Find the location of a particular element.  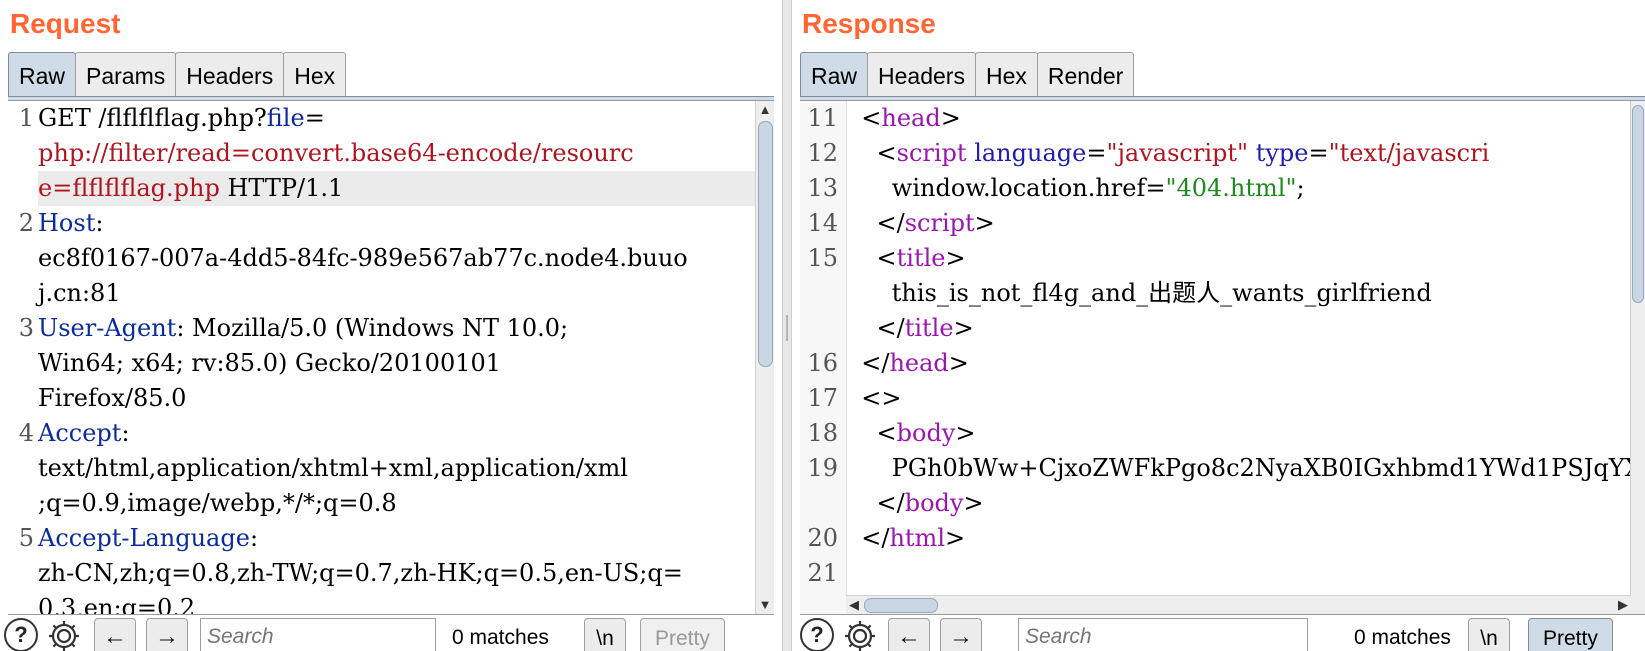

code-token: language is located at coordinates (1030, 153).